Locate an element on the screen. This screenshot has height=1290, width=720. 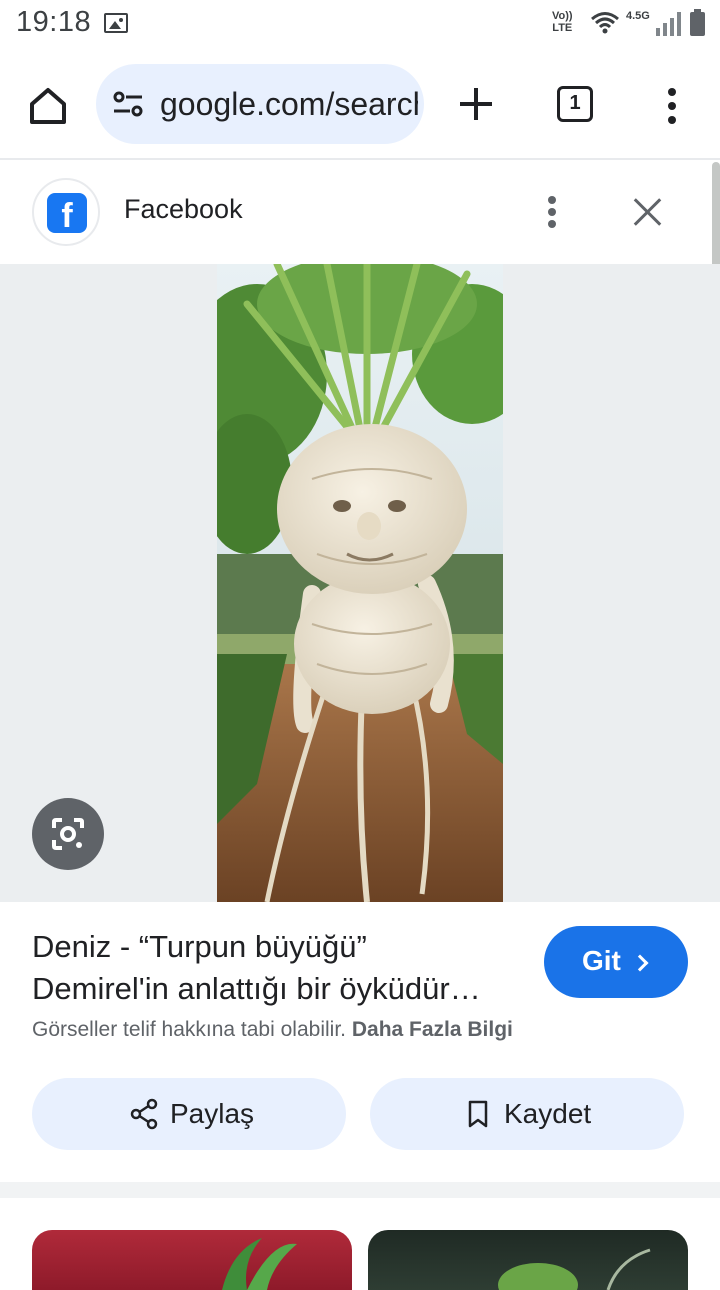
lens-icon is located at coordinates (68, 834).